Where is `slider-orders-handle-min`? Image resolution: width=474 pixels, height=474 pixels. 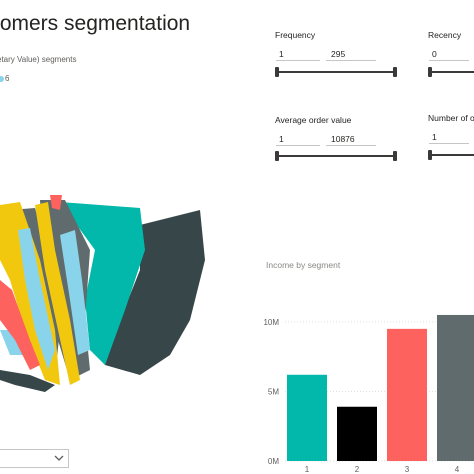 slider-orders-handle-min is located at coordinates (430, 155).